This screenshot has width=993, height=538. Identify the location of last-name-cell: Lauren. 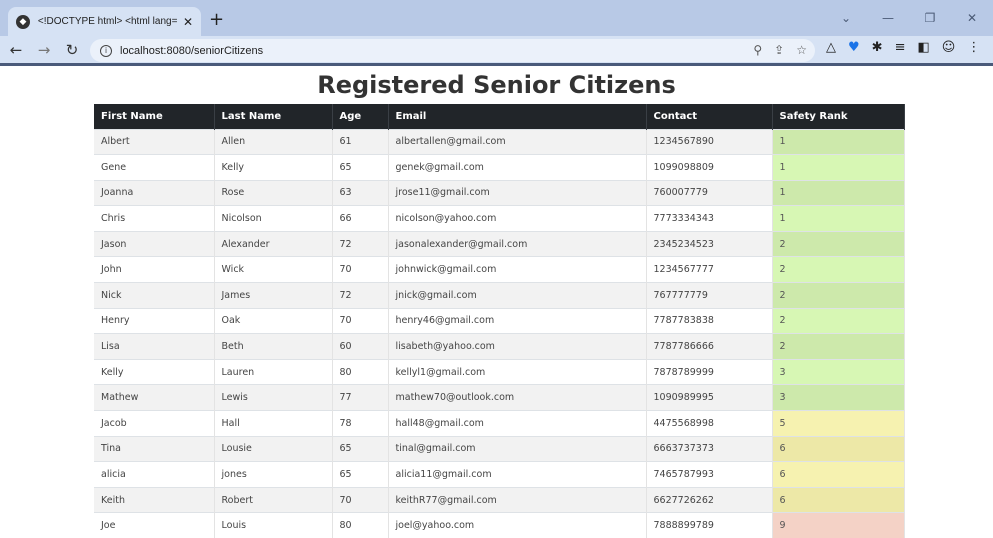
(273, 371).